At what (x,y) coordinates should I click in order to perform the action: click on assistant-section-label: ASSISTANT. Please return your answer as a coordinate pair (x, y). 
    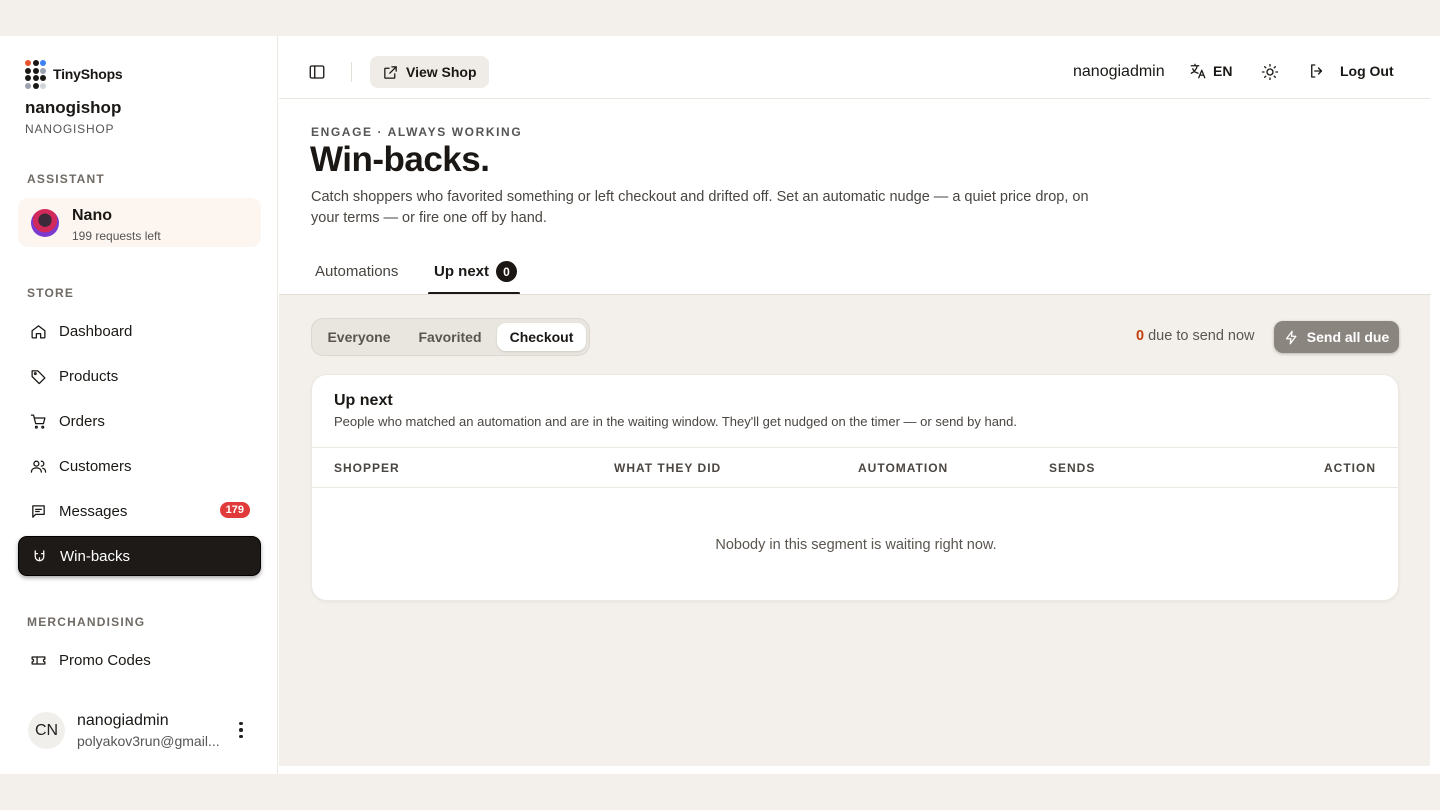
    Looking at the image, I should click on (66, 179).